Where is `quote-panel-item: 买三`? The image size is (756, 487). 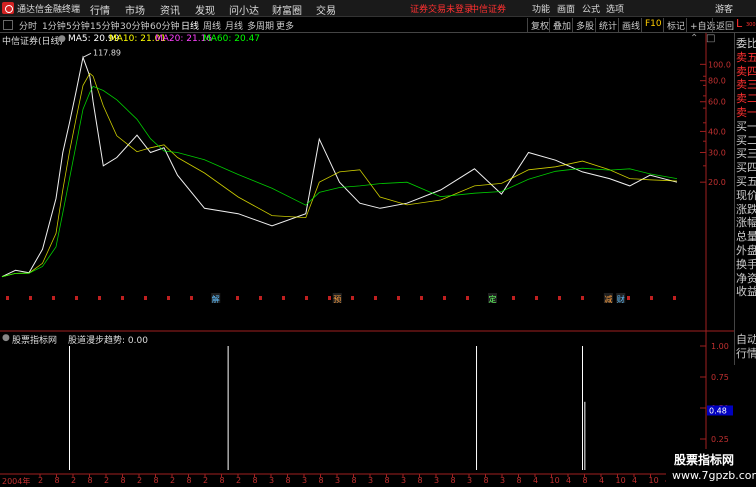
quote-panel-item: 买三 is located at coordinates (746, 154).